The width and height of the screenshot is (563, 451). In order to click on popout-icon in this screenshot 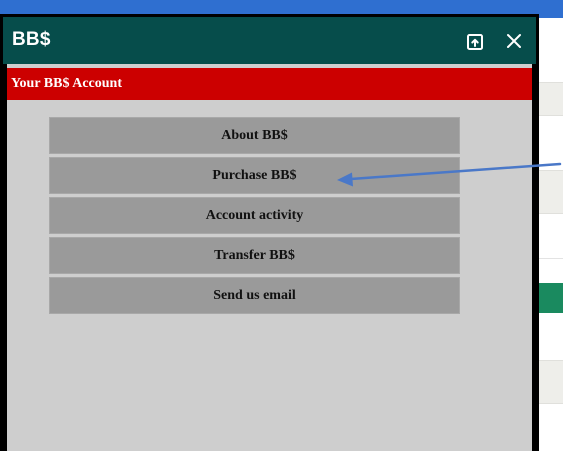, I will do `click(475, 42)`.